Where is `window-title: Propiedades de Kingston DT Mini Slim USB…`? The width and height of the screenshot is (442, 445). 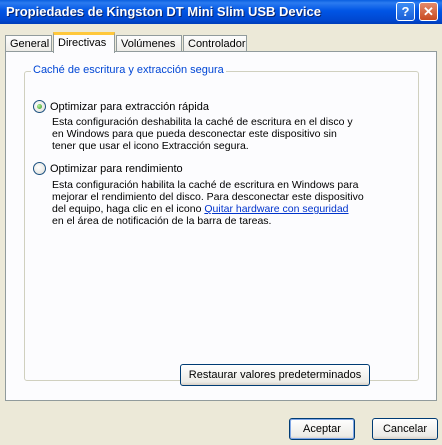 window-title: Propiedades de Kingston DT Mini Slim USB… is located at coordinates (163, 11).